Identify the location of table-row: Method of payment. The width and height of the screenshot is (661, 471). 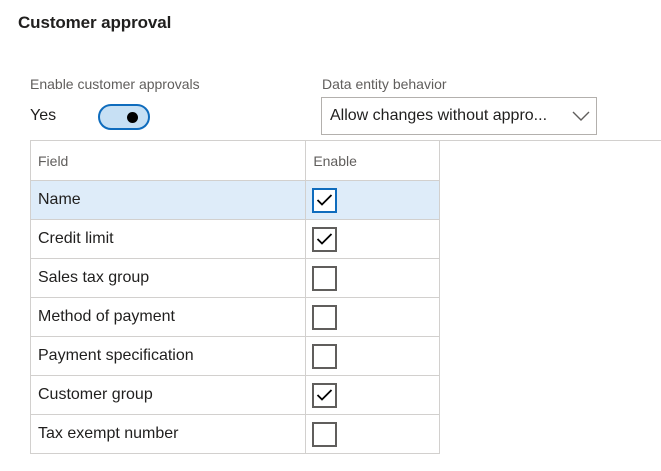
(234, 317).